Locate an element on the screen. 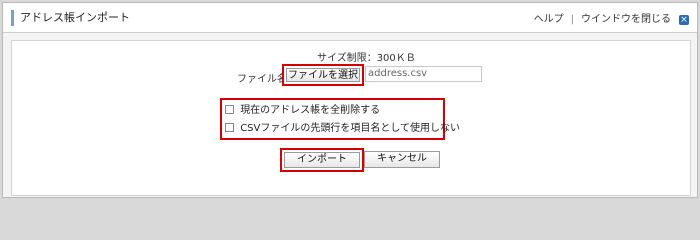 The image size is (700, 240). import-button: インポート is located at coordinates (322, 160).